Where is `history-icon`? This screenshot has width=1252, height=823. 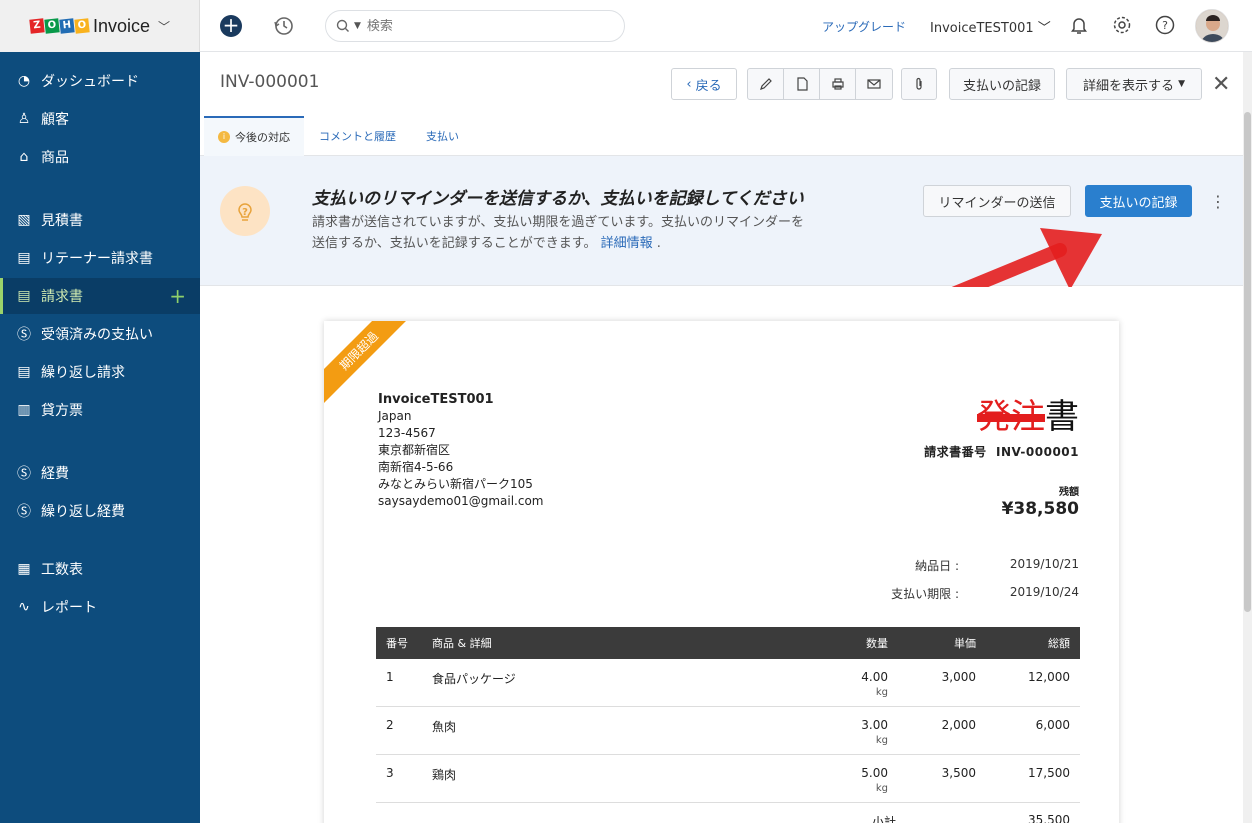 history-icon is located at coordinates (284, 26).